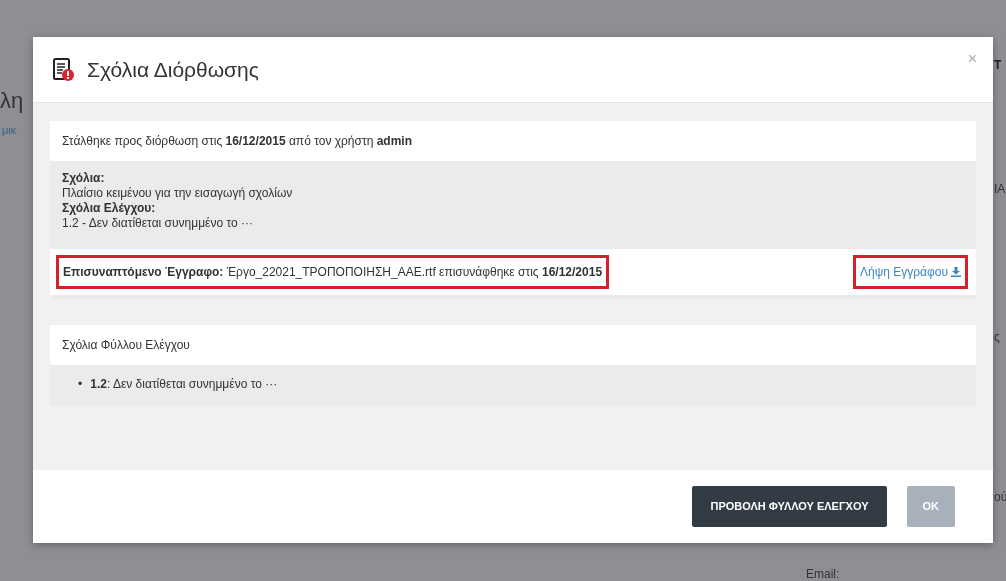  Describe the element at coordinates (1000, 497) in the screenshot. I see `background-text: ού` at that location.